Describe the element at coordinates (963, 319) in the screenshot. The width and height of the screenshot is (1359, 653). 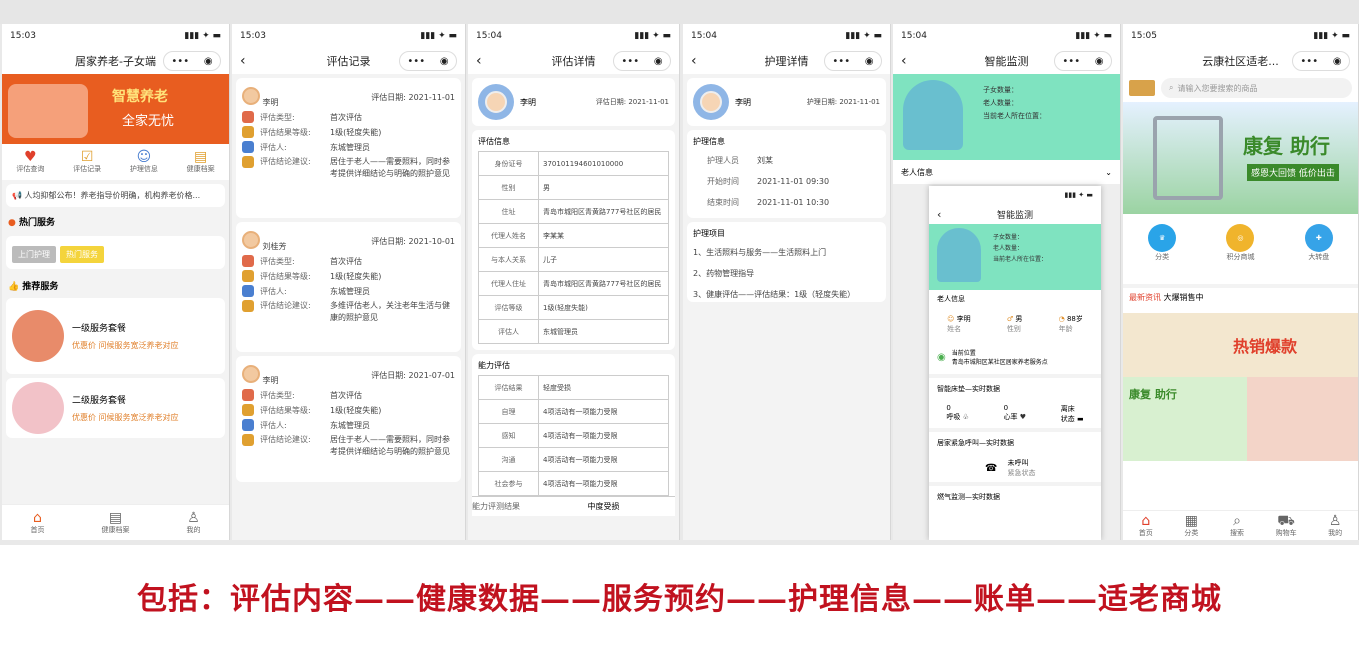
I see `stat-value: 李明` at that location.